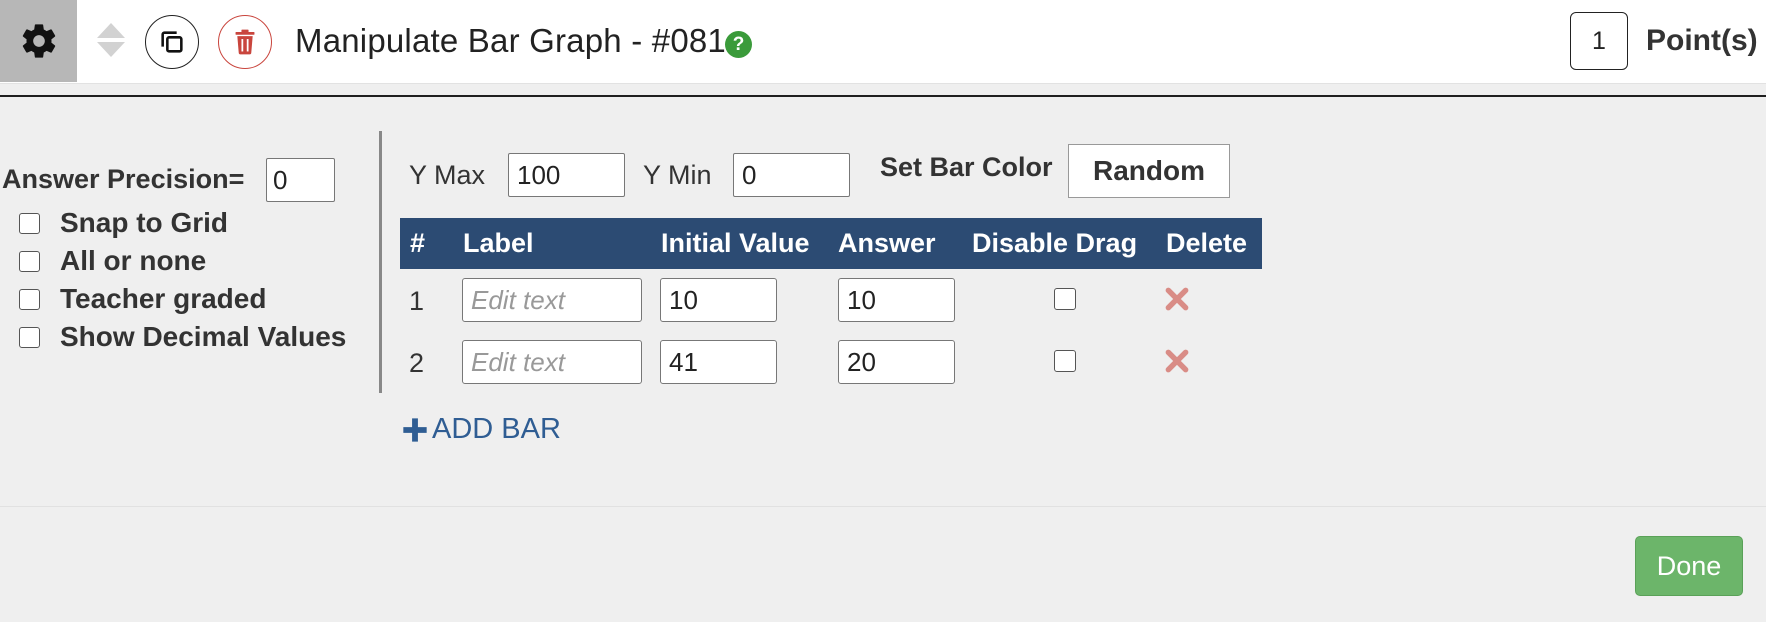 The image size is (1766, 622). What do you see at coordinates (1599, 41) in the screenshot?
I see `points-input: 1` at bounding box center [1599, 41].